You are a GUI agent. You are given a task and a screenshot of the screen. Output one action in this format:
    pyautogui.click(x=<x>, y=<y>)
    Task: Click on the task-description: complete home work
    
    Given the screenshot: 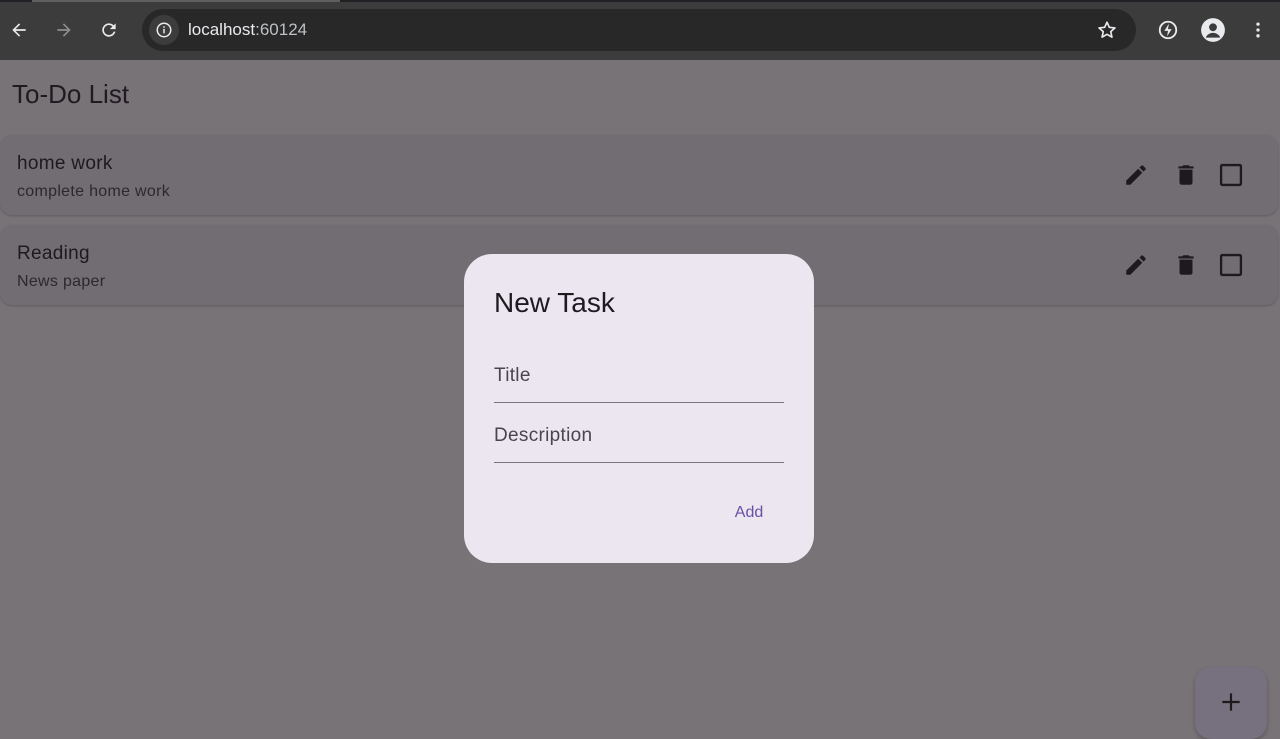 What is the action you would take?
    pyautogui.click(x=94, y=191)
    